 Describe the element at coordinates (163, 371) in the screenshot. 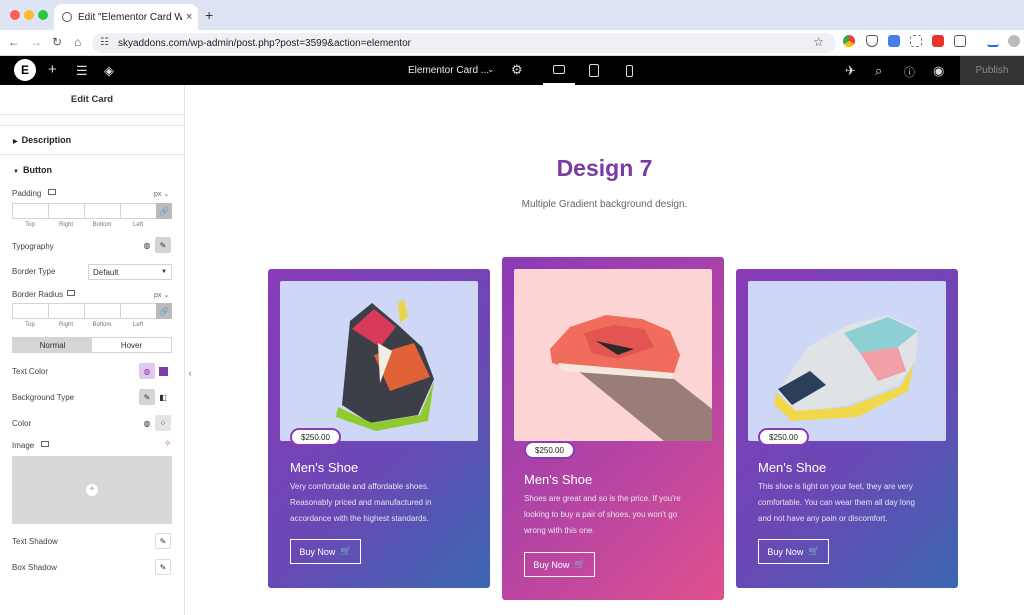

I see `text-color-swatch` at that location.